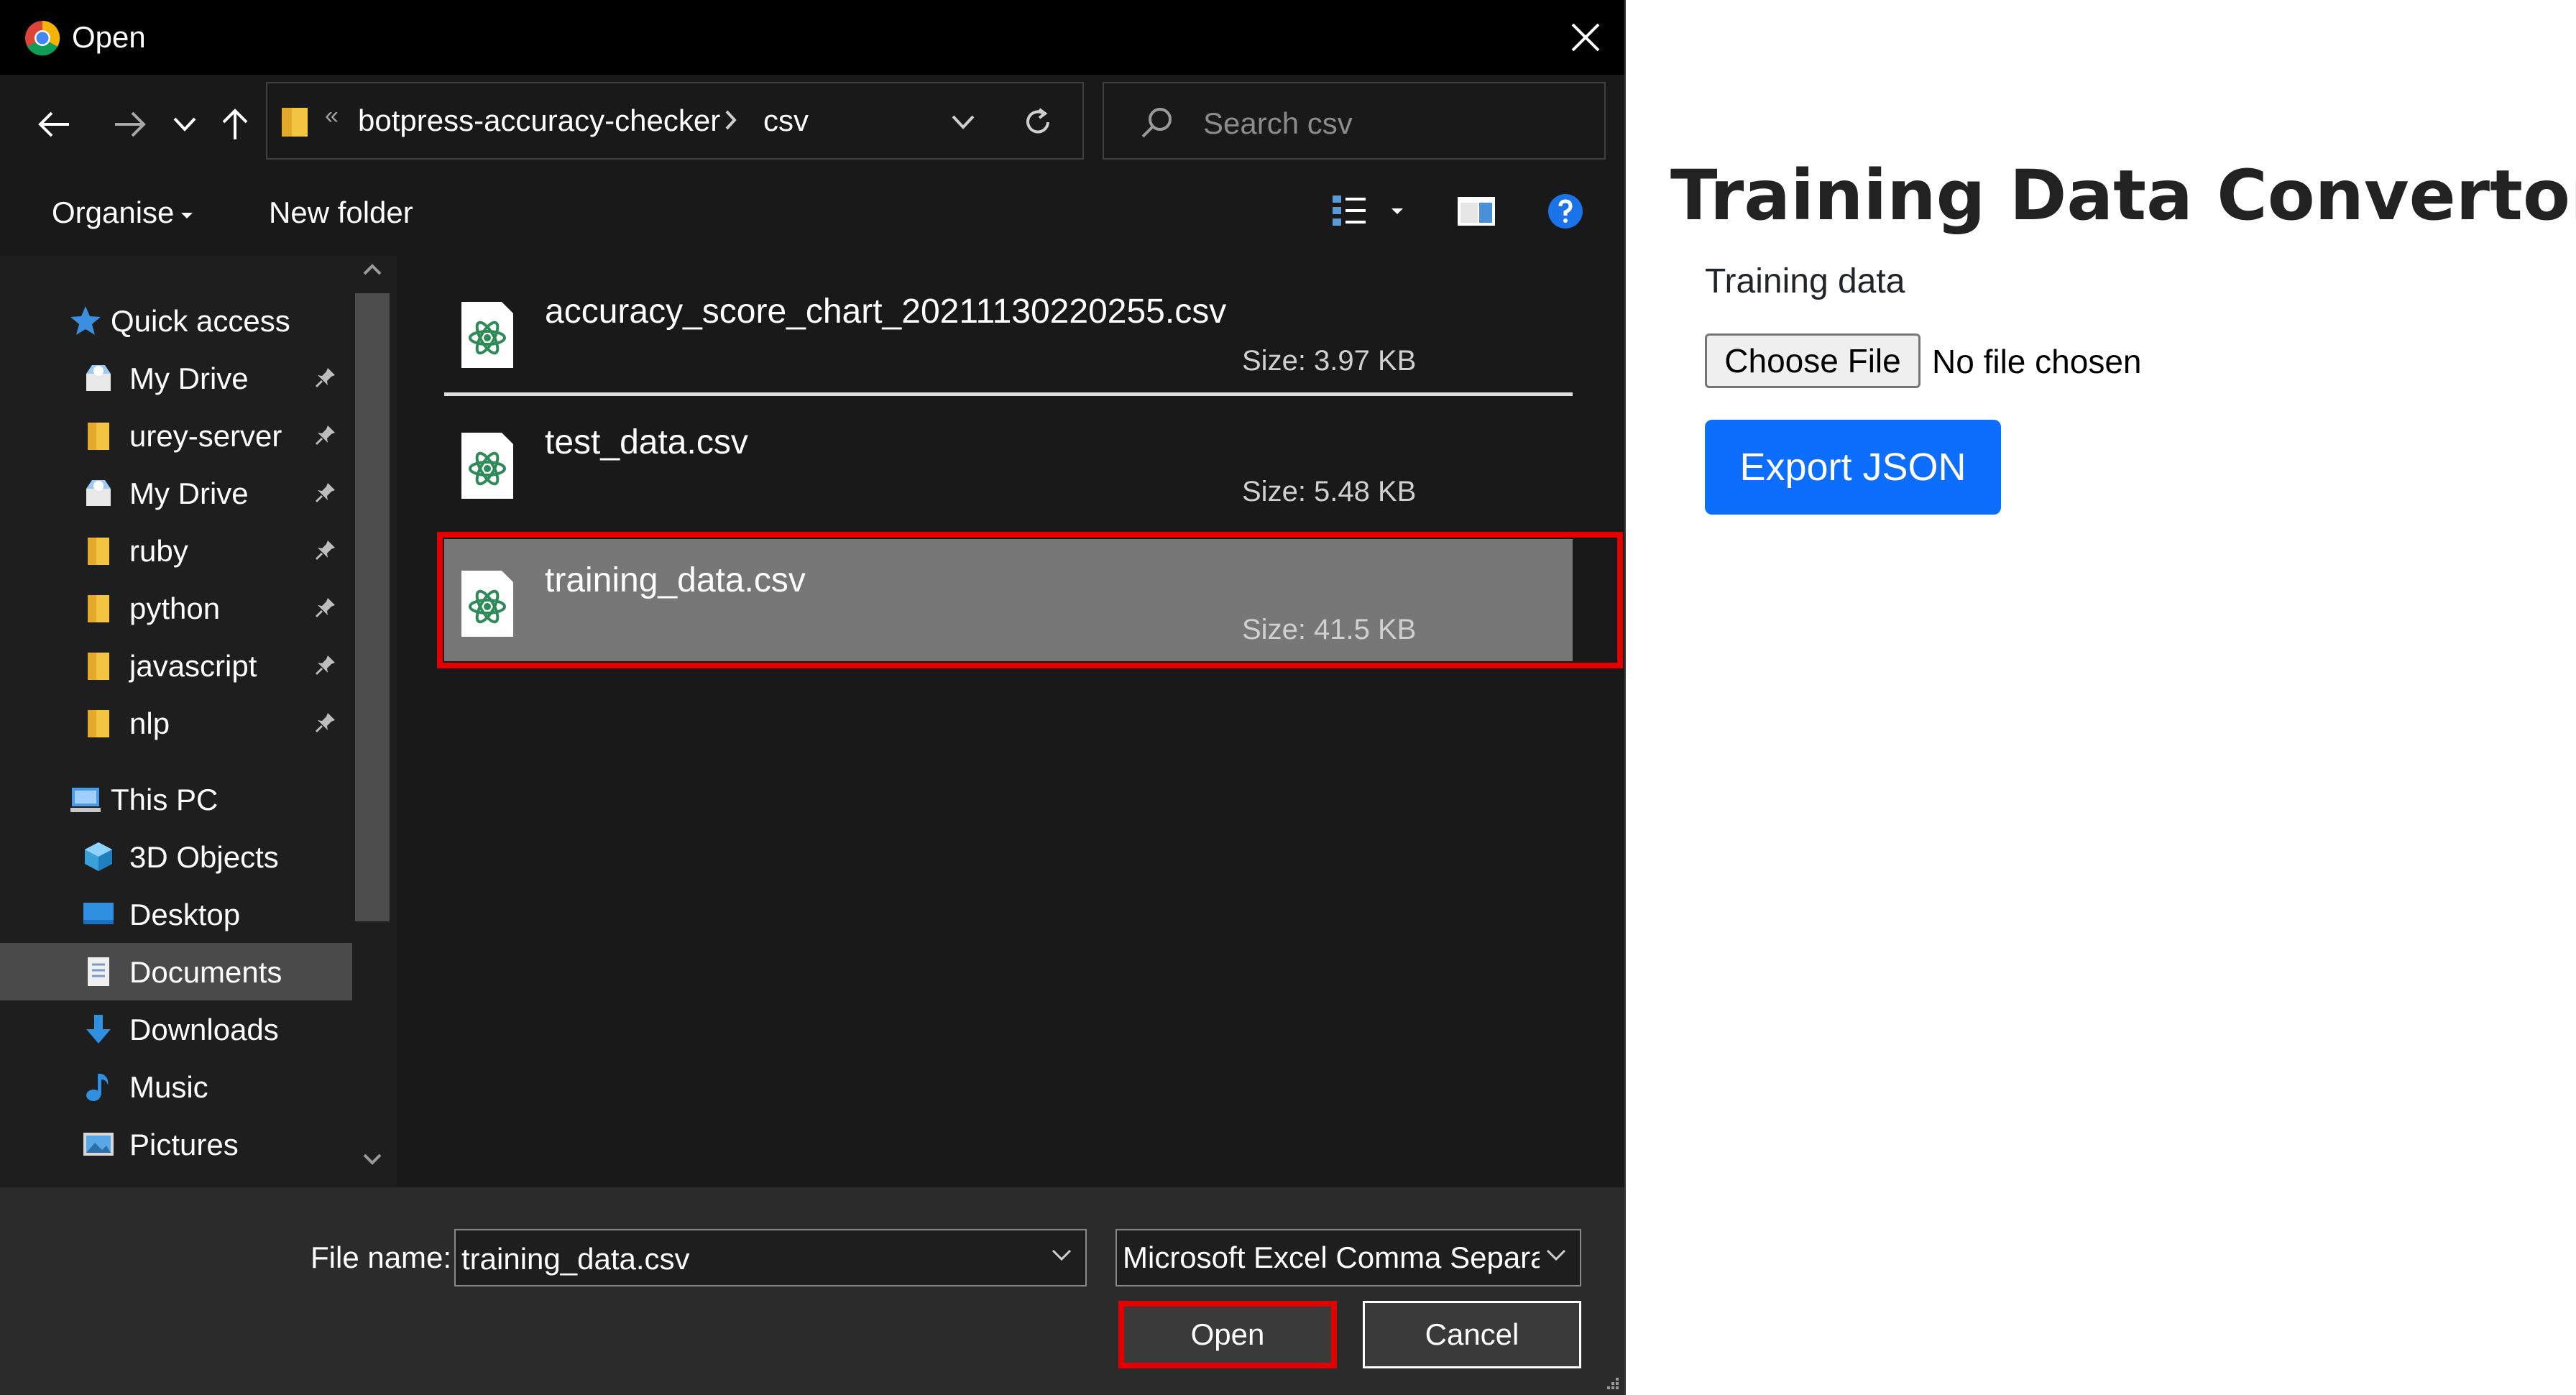 This screenshot has width=2576, height=1395. I want to click on arrow-right-icon, so click(130, 124).